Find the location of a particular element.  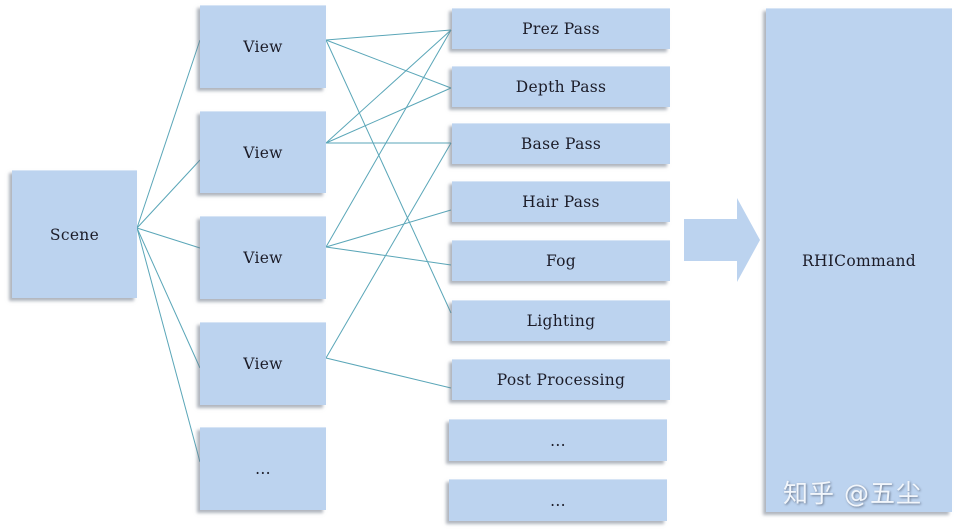

pass-label: Fog is located at coordinates (561, 261).